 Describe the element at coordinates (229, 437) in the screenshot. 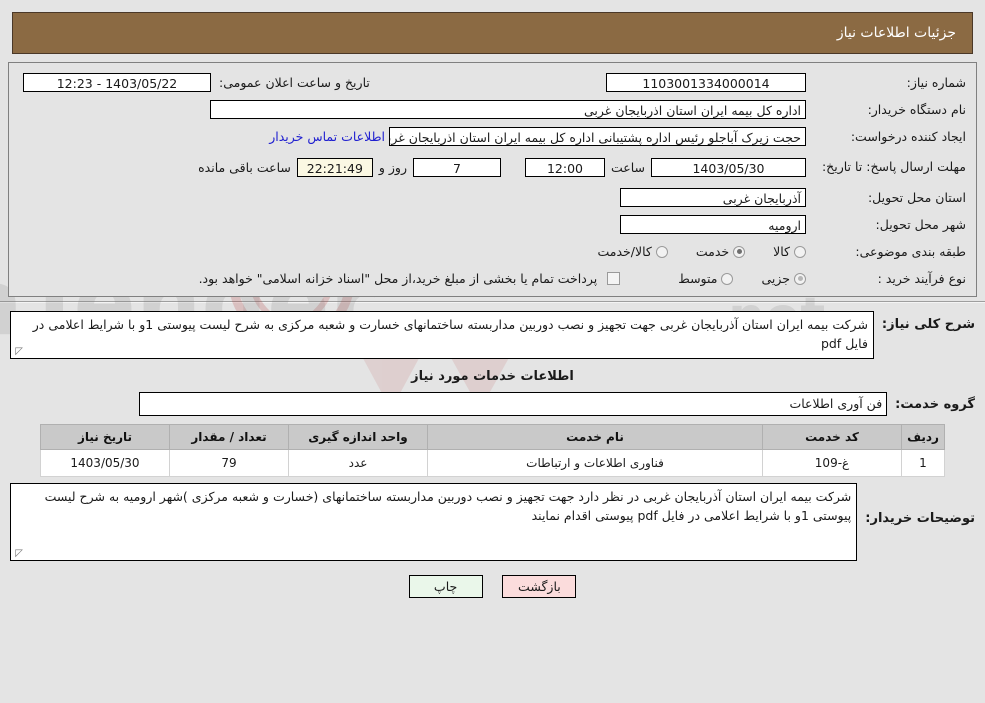

I see `col-header-quantity: تعداد / مقدار` at that location.